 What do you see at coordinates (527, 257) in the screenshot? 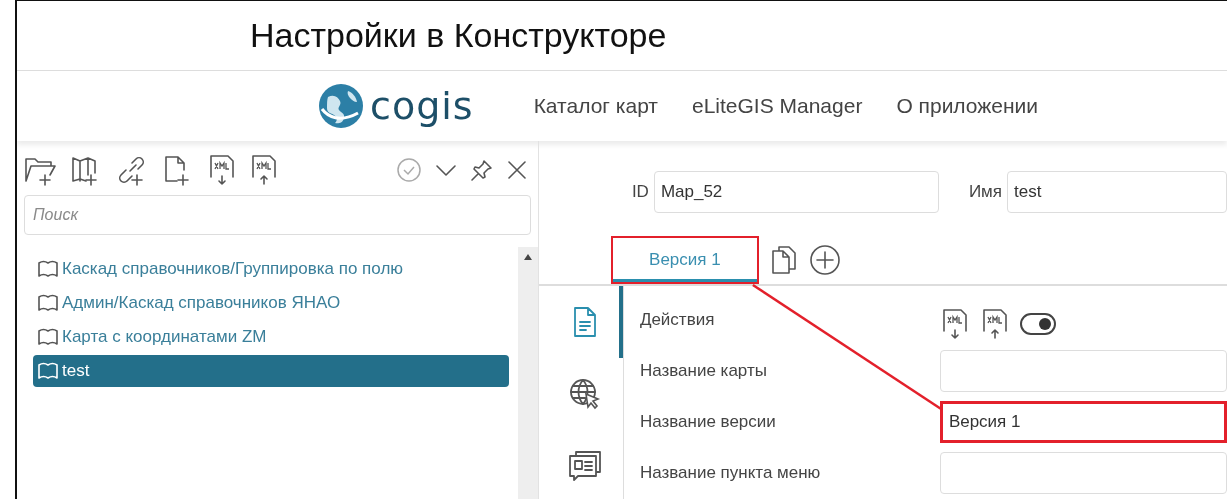
I see `scroll-up-icon` at bounding box center [527, 257].